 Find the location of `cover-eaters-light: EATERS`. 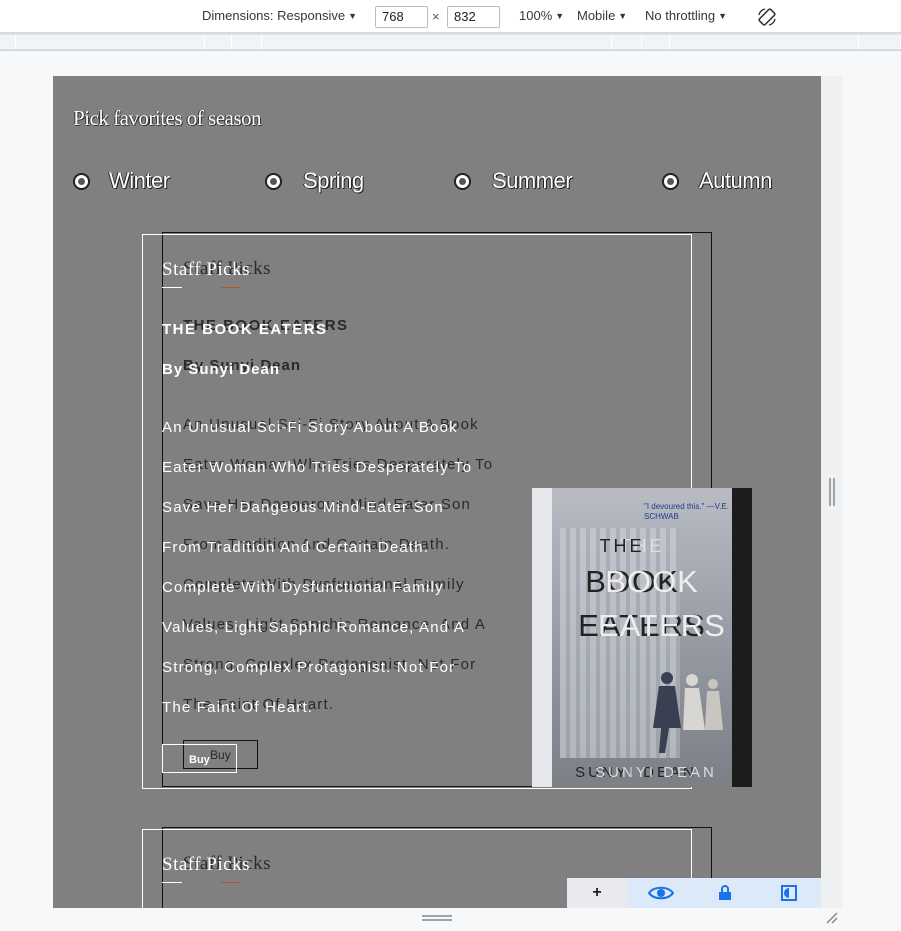

cover-eaters-light: EATERS is located at coordinates (662, 625).